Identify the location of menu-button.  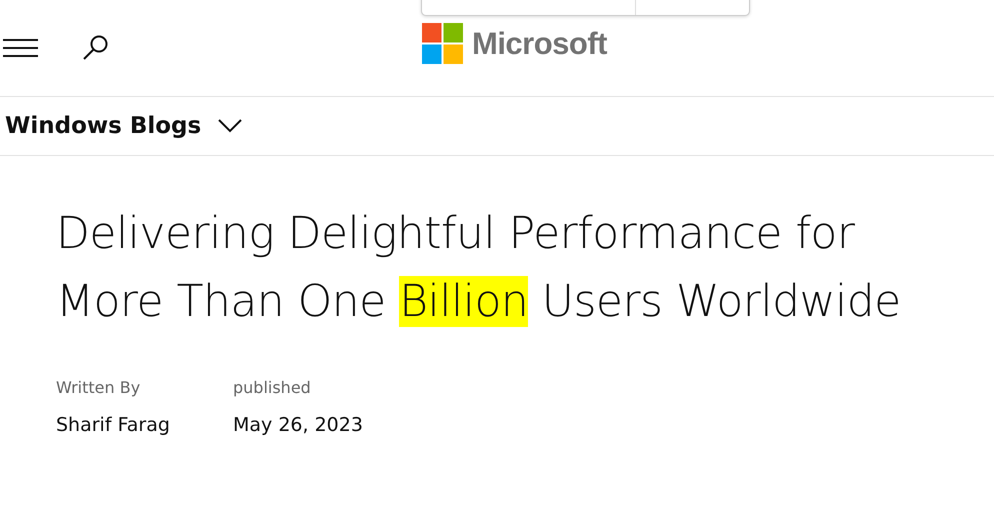
(20, 48).